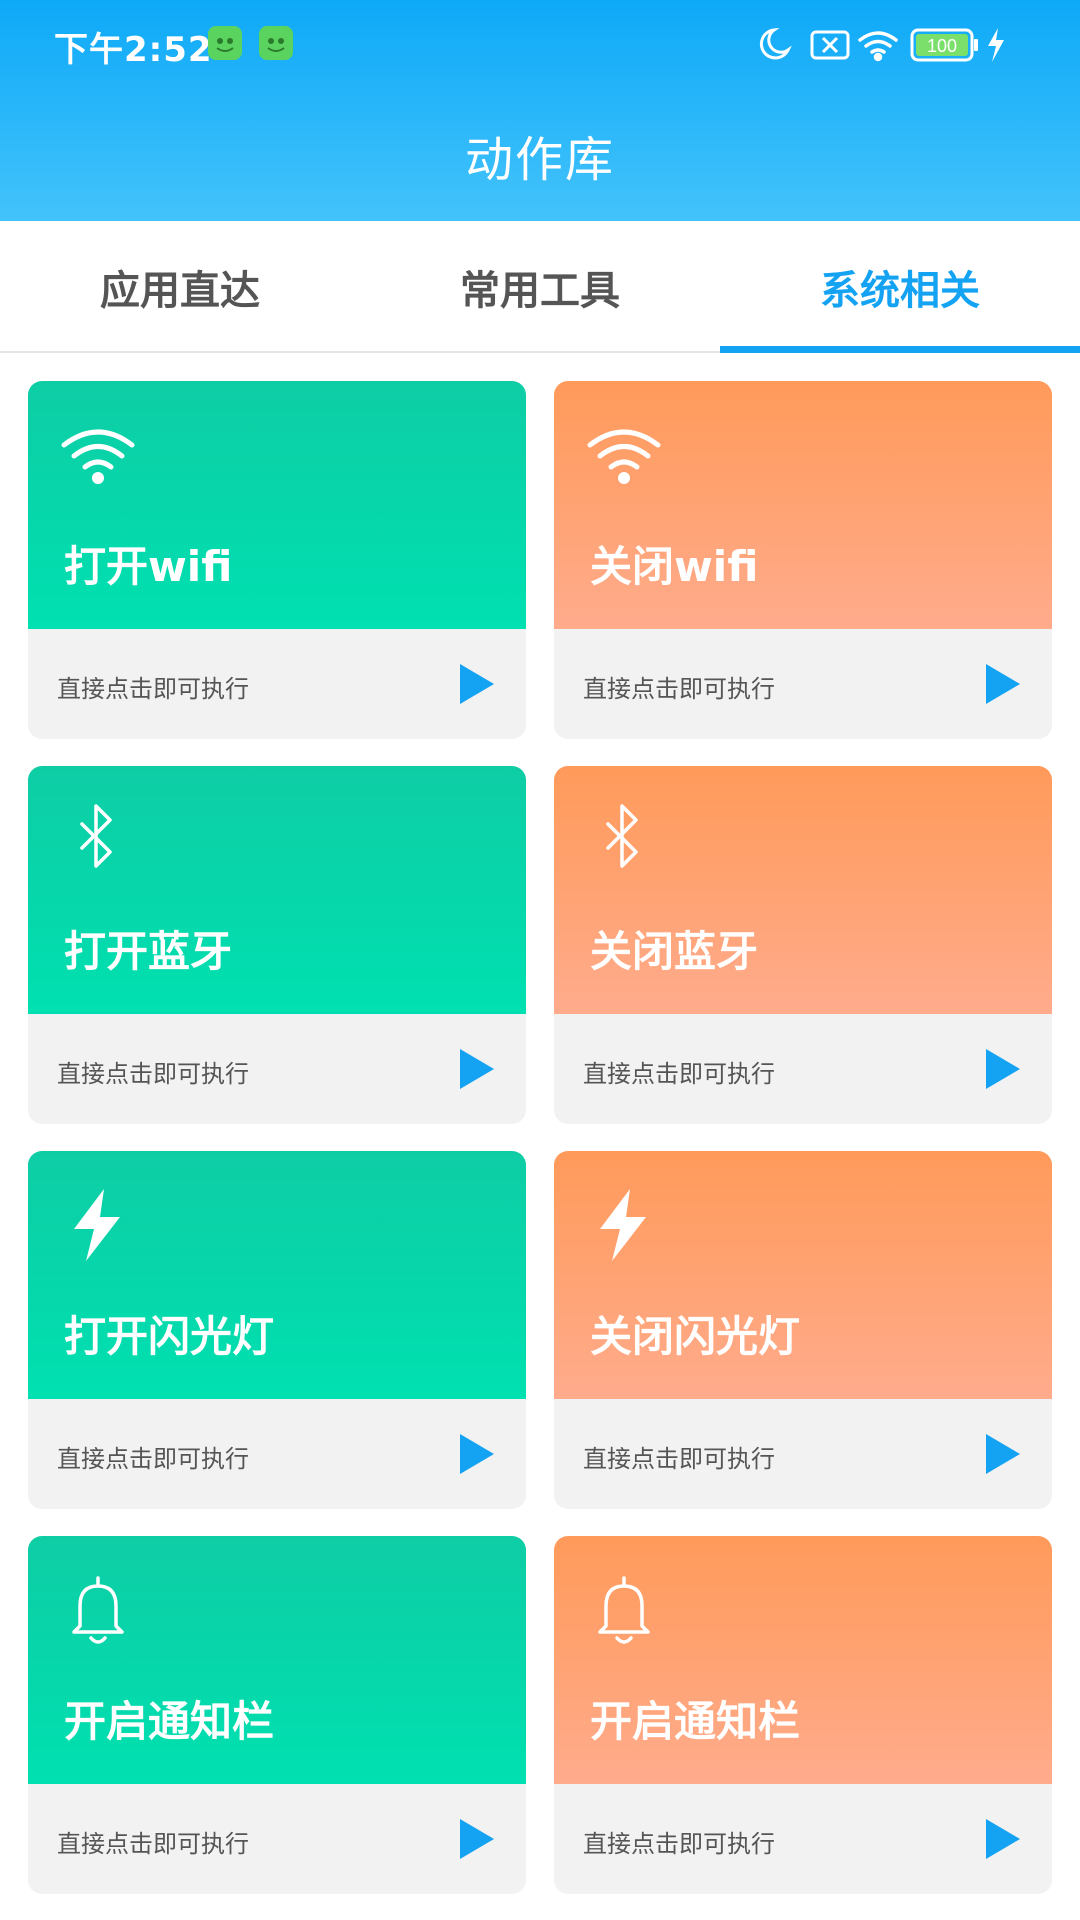  What do you see at coordinates (878, 46) in the screenshot?
I see `wifi-status-icon` at bounding box center [878, 46].